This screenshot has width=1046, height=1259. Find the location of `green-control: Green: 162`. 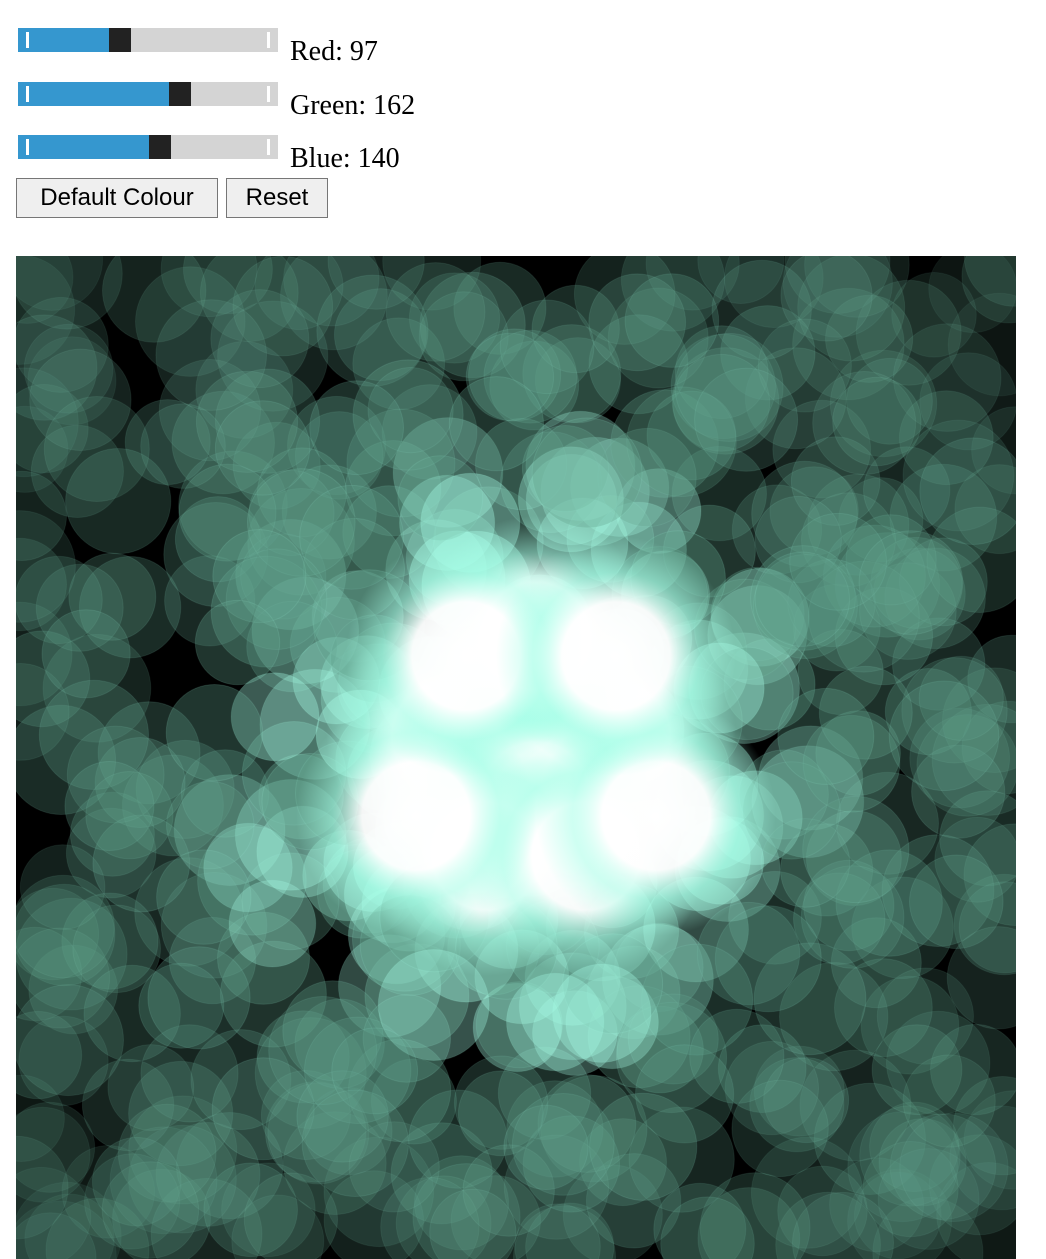

green-control: Green: 162 is located at coordinates (278, 104).